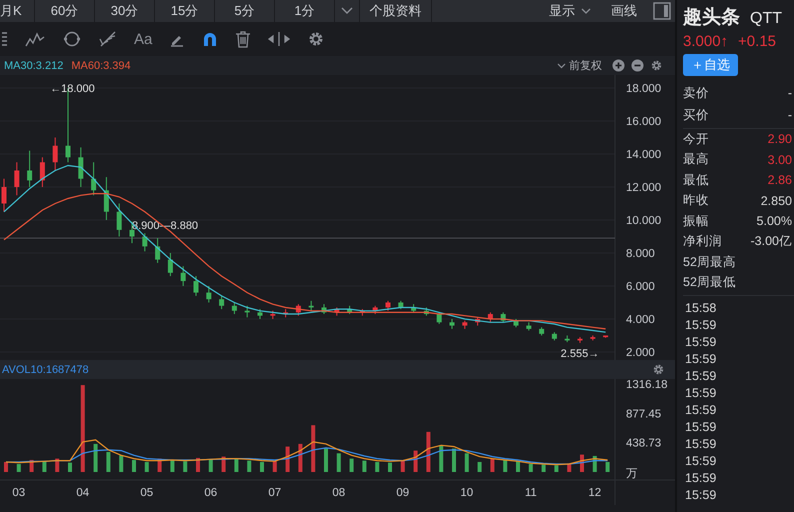 Image resolution: width=794 pixels, height=512 pixels. What do you see at coordinates (640, 254) in the screenshot?
I see `price-axis-label: 8.000` at bounding box center [640, 254].